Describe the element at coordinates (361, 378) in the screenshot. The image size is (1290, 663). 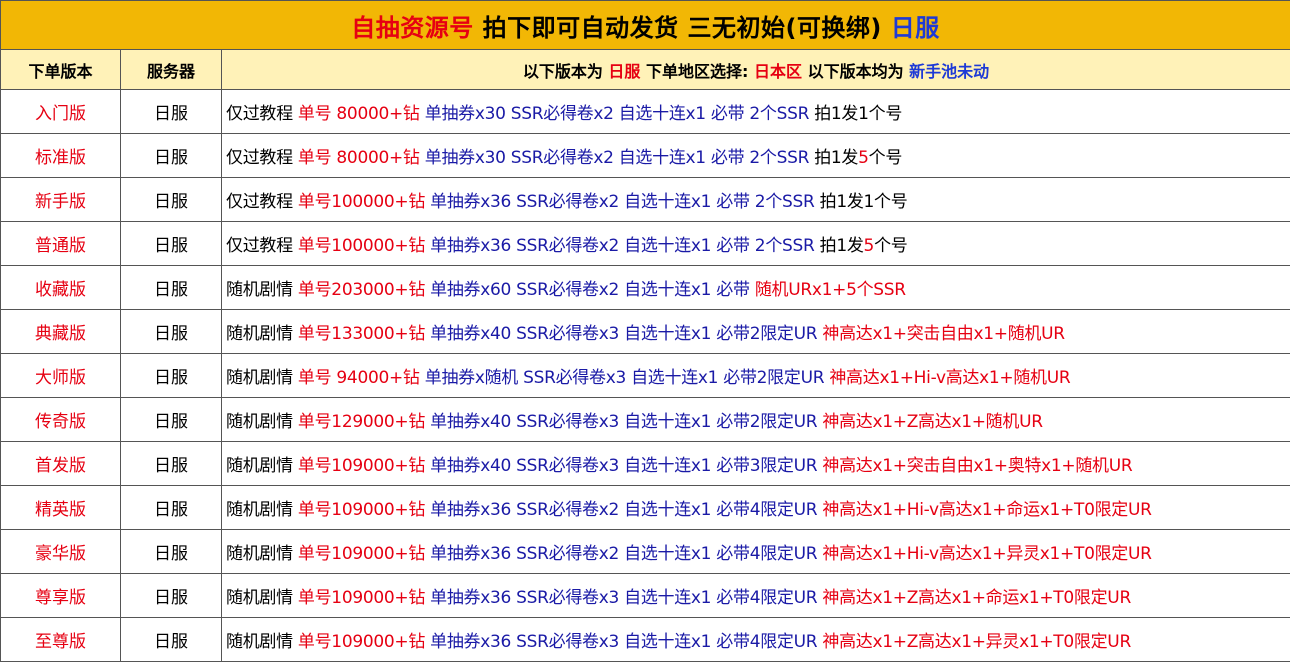
I see `text-segment: 单号 94000+钻` at that location.